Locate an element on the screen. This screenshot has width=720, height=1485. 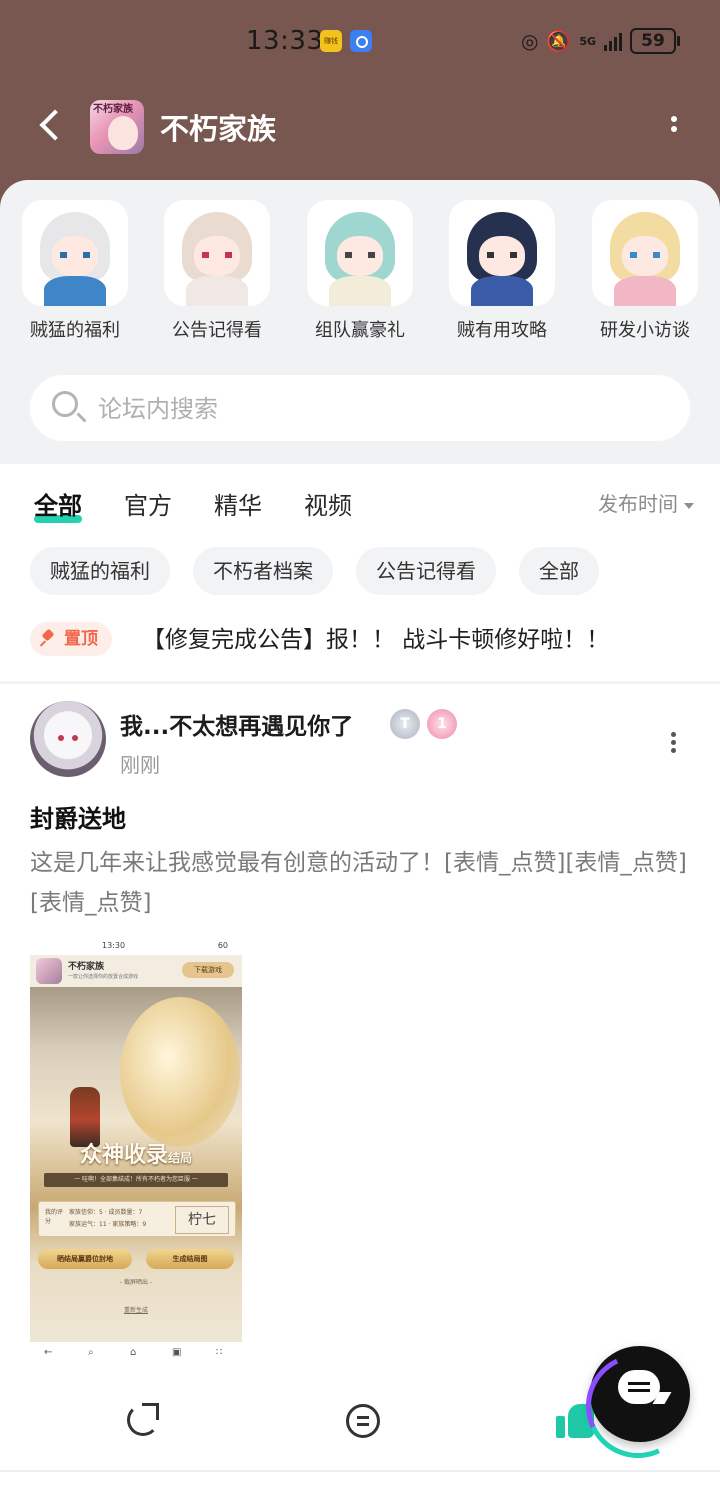
pinned-post: 置顶 【修复完成公告】报！！ 战斗卡顿修好啦！！ is located at coordinates (370, 640).